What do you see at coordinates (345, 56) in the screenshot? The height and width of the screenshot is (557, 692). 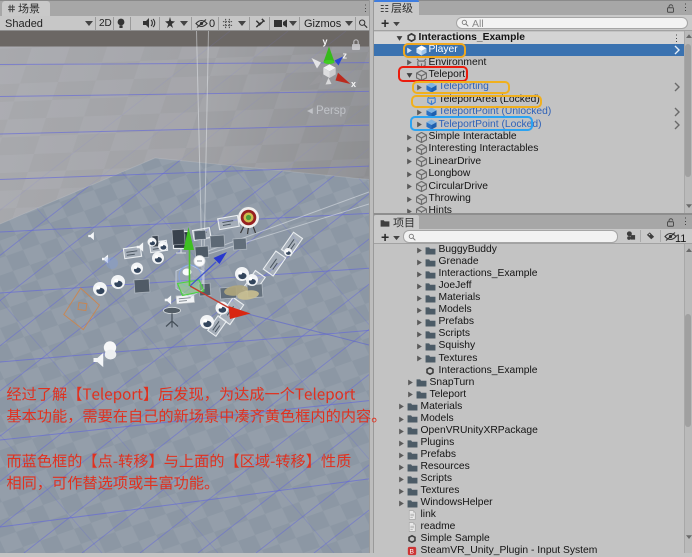 I see `svg-text: z` at bounding box center [345, 56].